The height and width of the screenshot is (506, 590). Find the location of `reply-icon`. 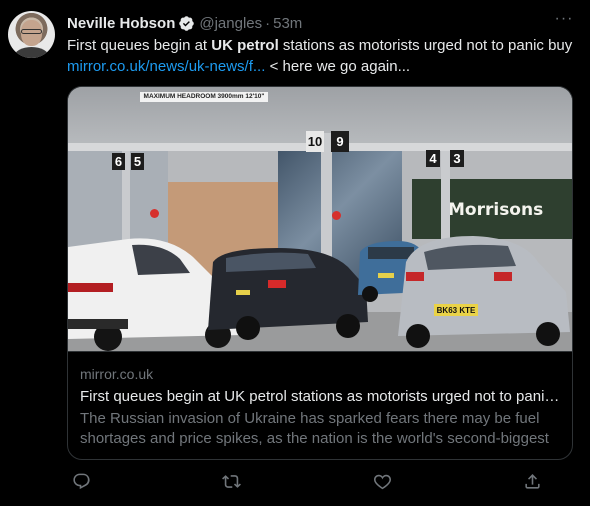

reply-icon is located at coordinates (81, 484).